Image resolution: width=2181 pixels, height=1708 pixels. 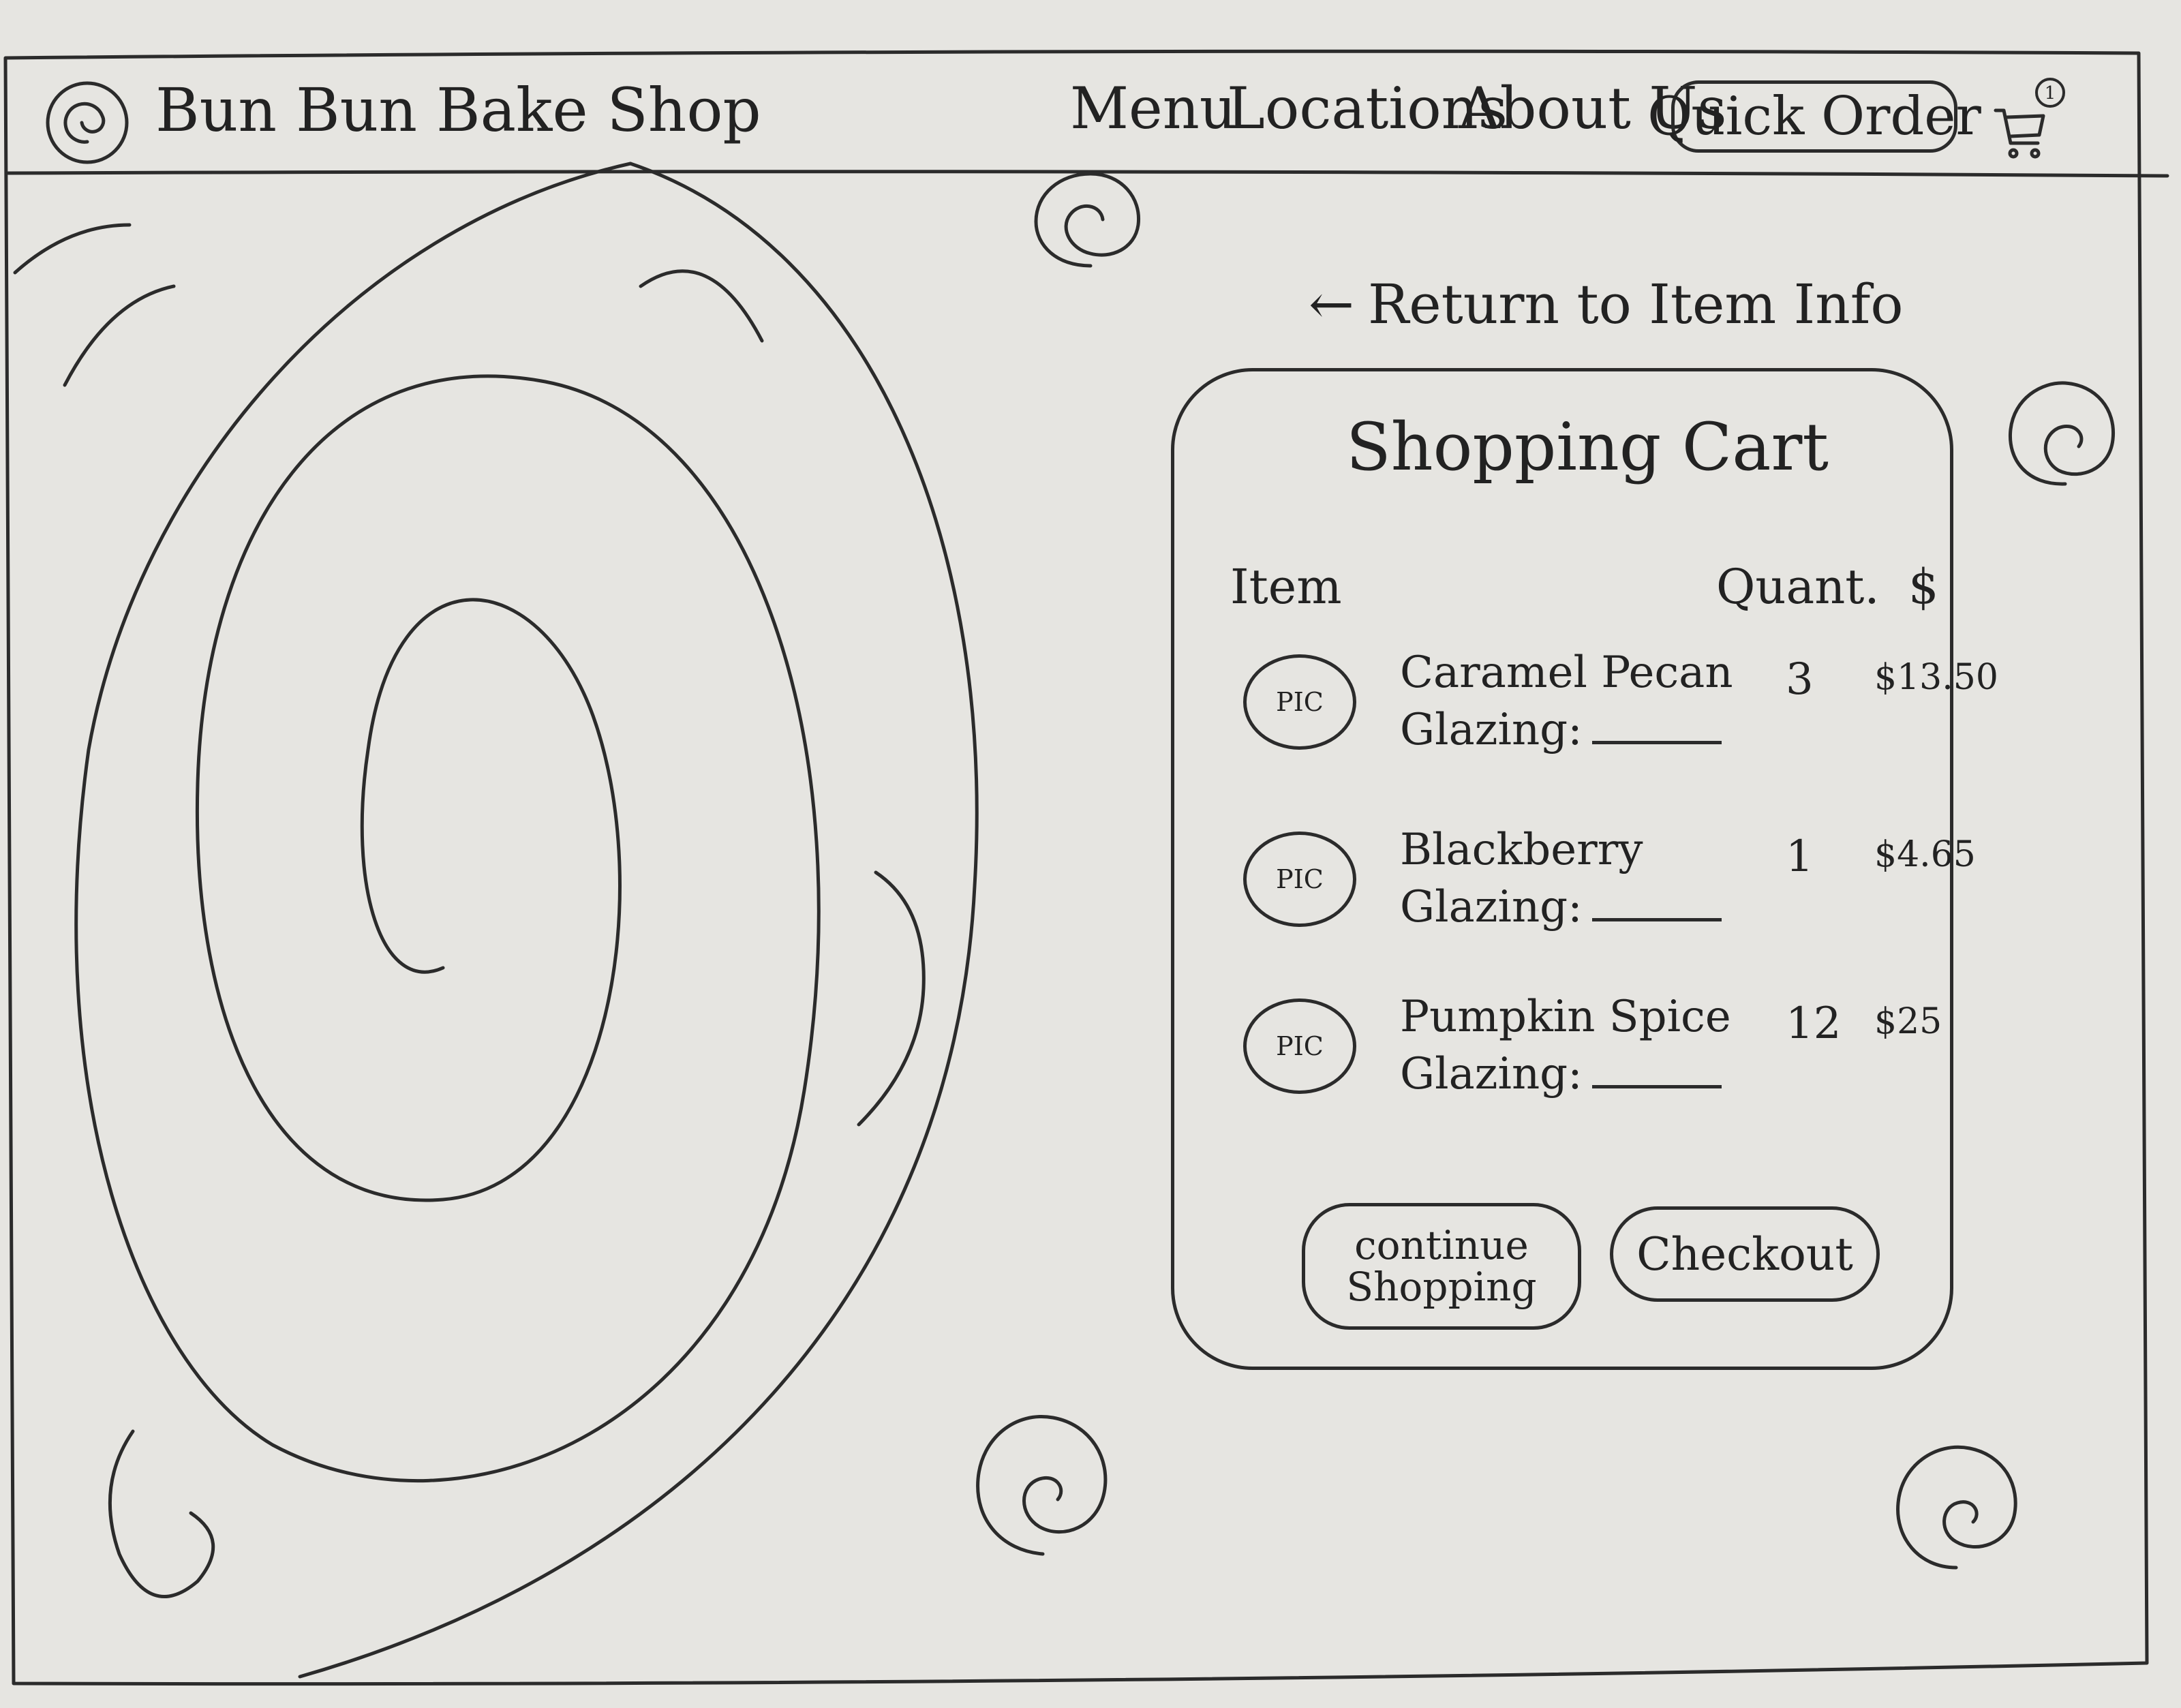 What do you see at coordinates (1565, 1017) in the screenshot?
I see `item-name: Pumpkin Spice` at bounding box center [1565, 1017].